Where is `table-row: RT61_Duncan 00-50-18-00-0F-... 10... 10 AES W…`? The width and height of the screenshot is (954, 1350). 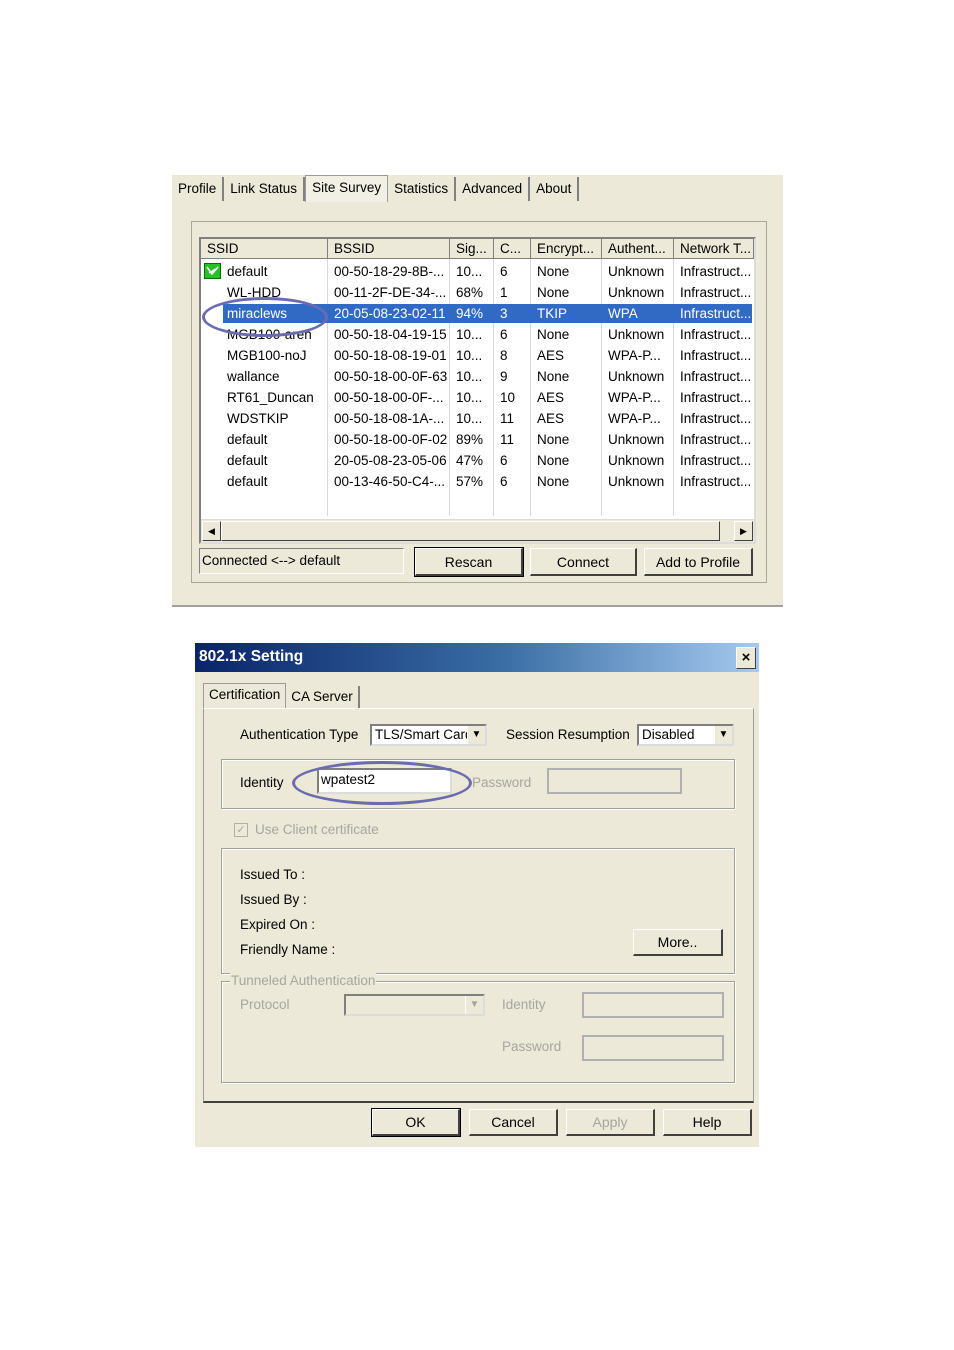 table-row: RT61_Duncan 00-50-18-00-0F-... 10... 10 AES W… is located at coordinates (477, 397).